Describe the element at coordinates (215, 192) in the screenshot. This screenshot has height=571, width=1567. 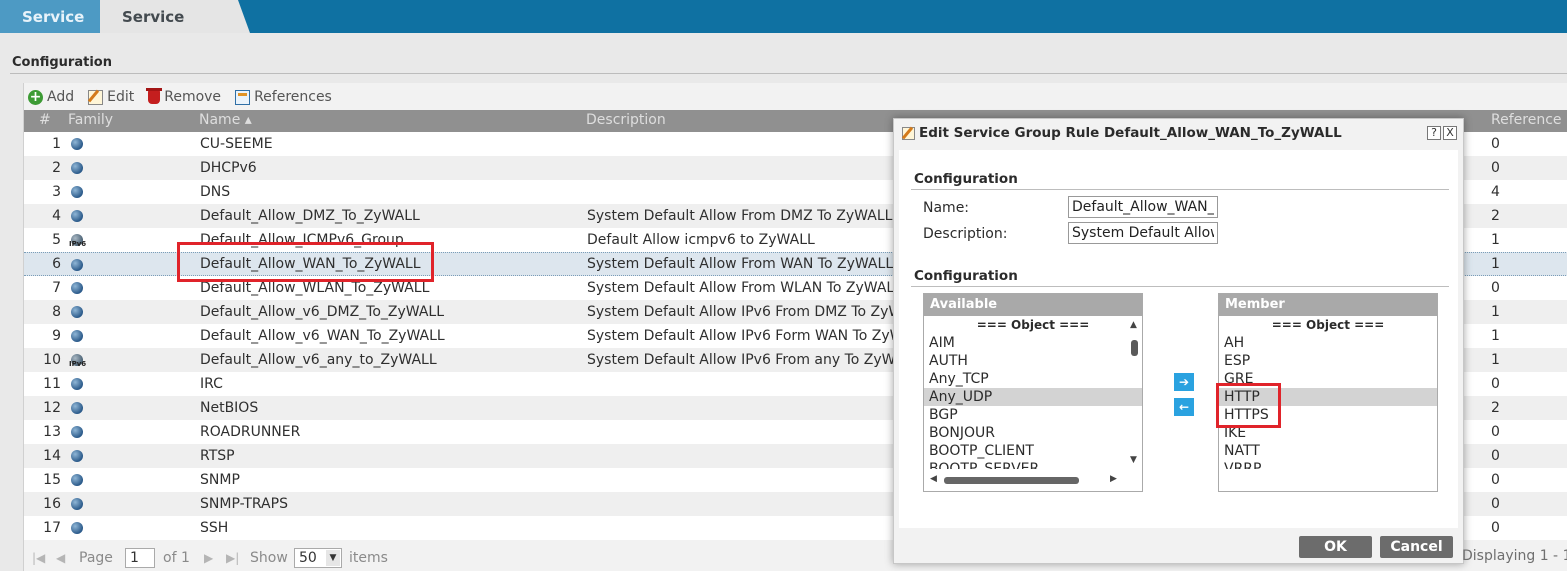
I see `row-name: DNS` at that location.